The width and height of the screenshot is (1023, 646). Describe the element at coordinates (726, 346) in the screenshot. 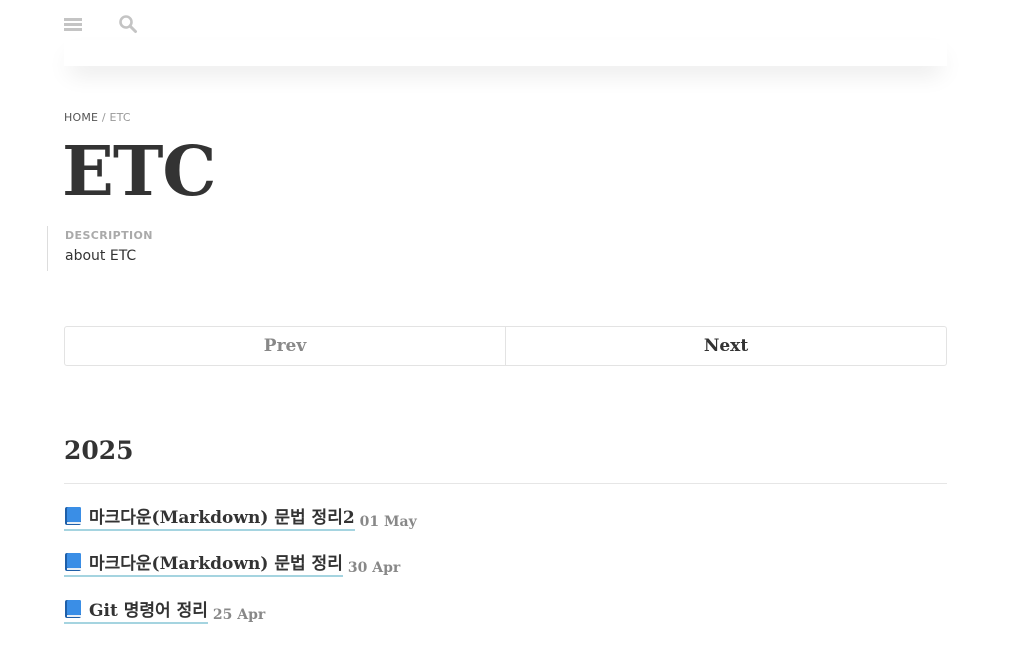

I see `next-button: Next` at that location.